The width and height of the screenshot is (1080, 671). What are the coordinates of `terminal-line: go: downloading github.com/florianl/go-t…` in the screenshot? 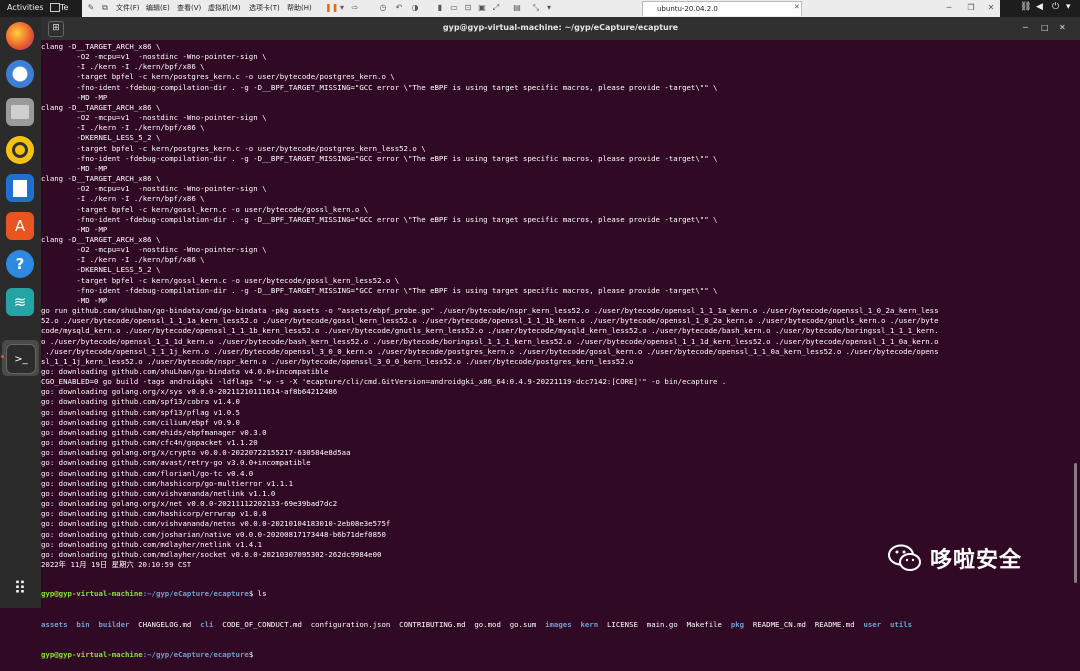 It's located at (147, 473).